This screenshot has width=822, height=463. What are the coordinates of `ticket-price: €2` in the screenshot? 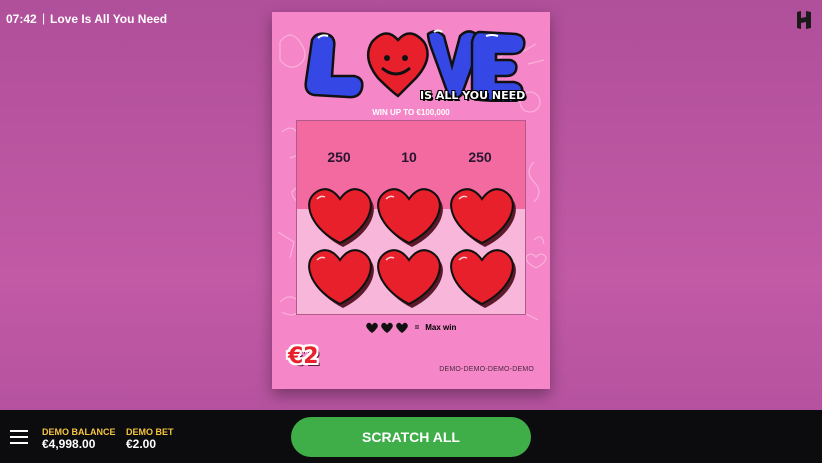 It's located at (303, 356).